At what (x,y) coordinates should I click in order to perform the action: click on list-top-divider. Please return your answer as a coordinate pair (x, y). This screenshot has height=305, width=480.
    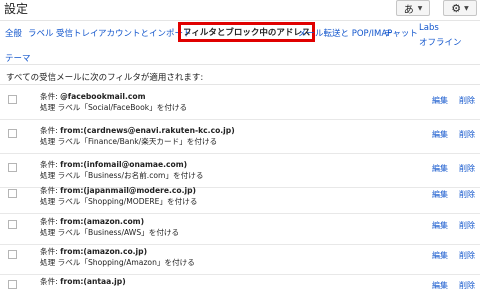
    Looking at the image, I should click on (240, 84).